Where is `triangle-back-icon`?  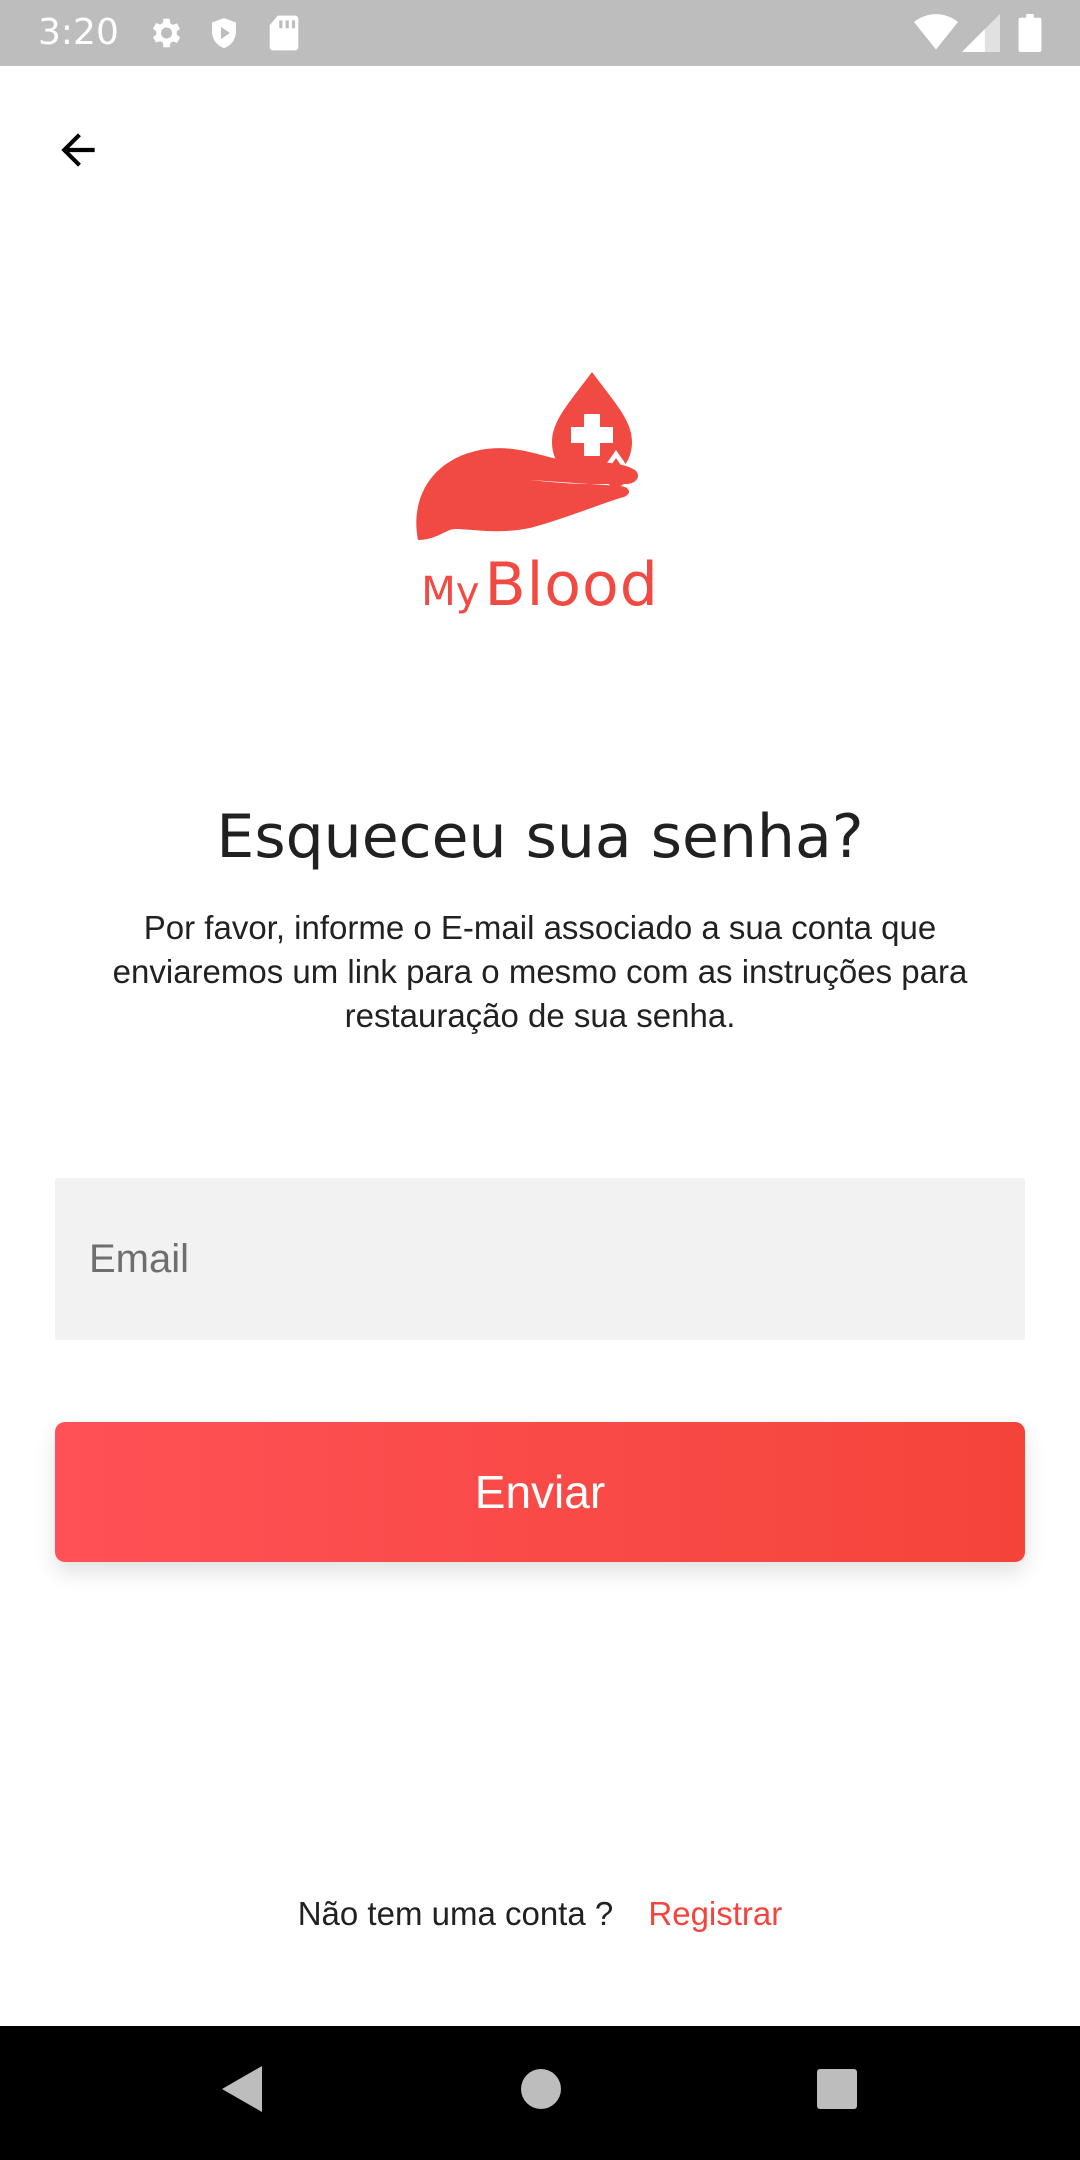 triangle-back-icon is located at coordinates (241, 2091).